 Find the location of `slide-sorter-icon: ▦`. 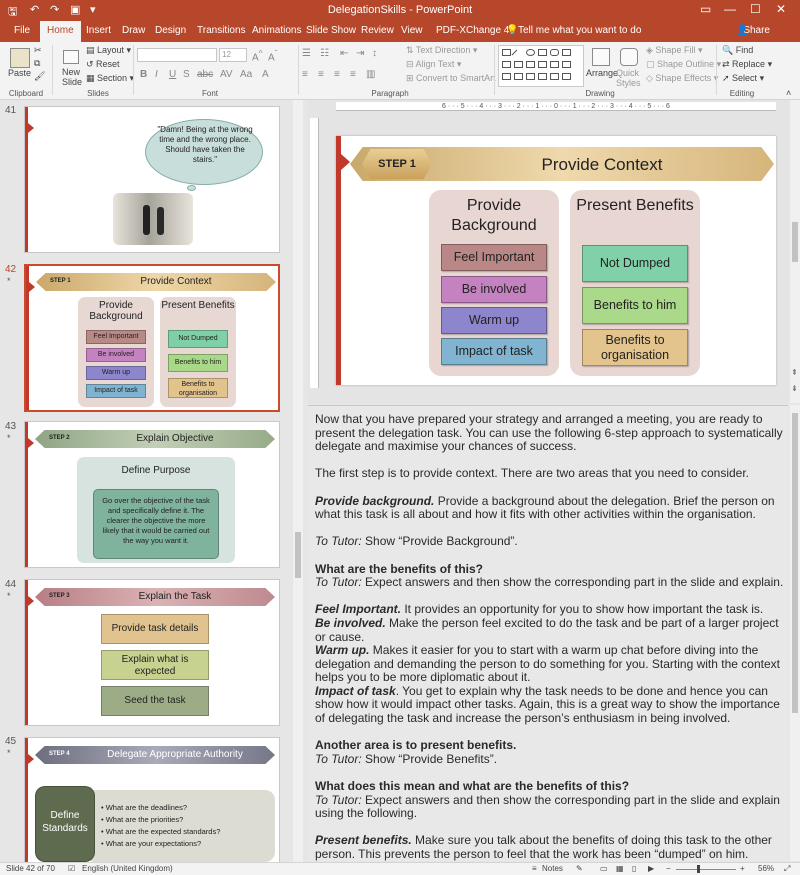

slide-sorter-icon: ▦ is located at coordinates (620, 868).